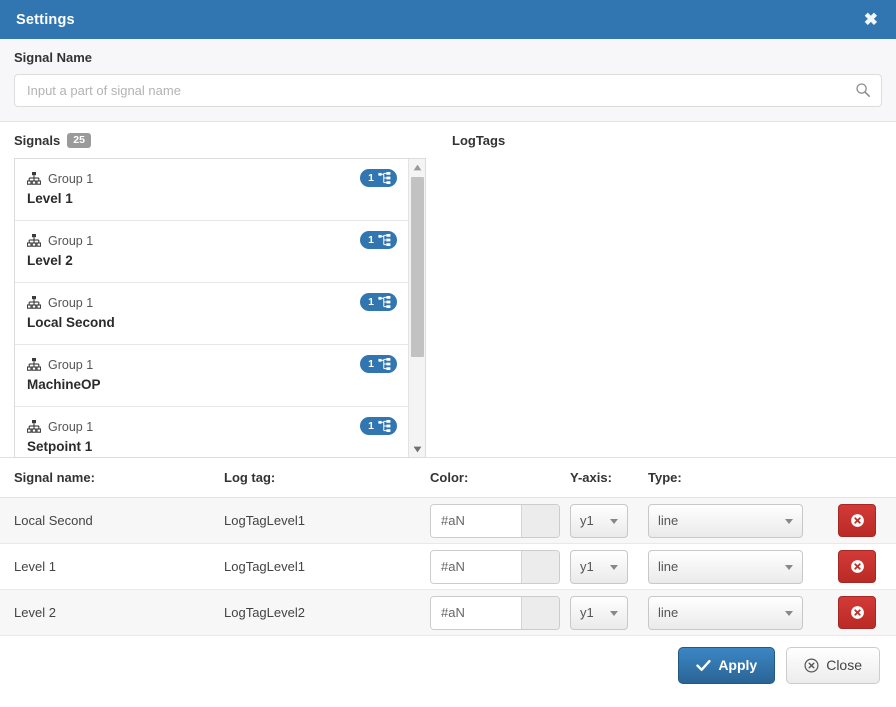 The image size is (896, 707). What do you see at coordinates (45, 19) in the screenshot?
I see `page-title: Settings` at bounding box center [45, 19].